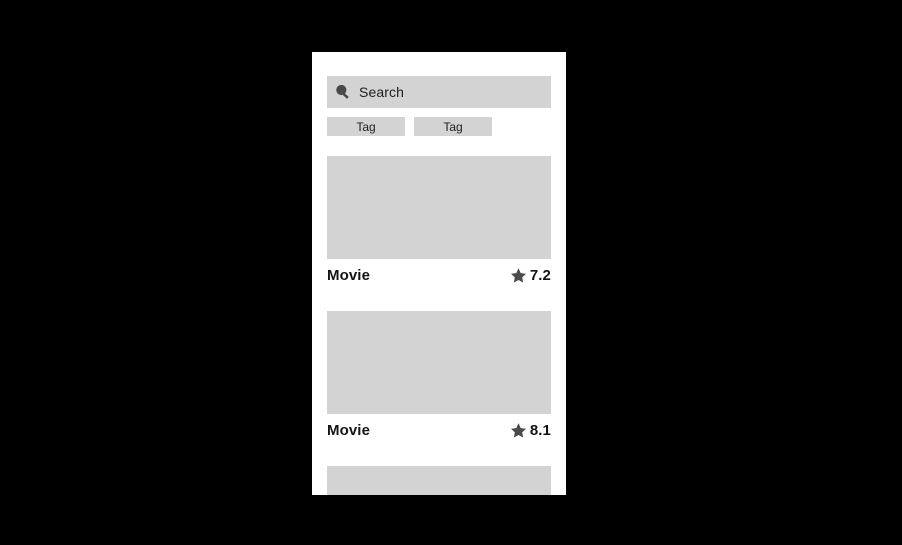  What do you see at coordinates (381, 92) in the screenshot?
I see `search-placeholder: Search` at bounding box center [381, 92].